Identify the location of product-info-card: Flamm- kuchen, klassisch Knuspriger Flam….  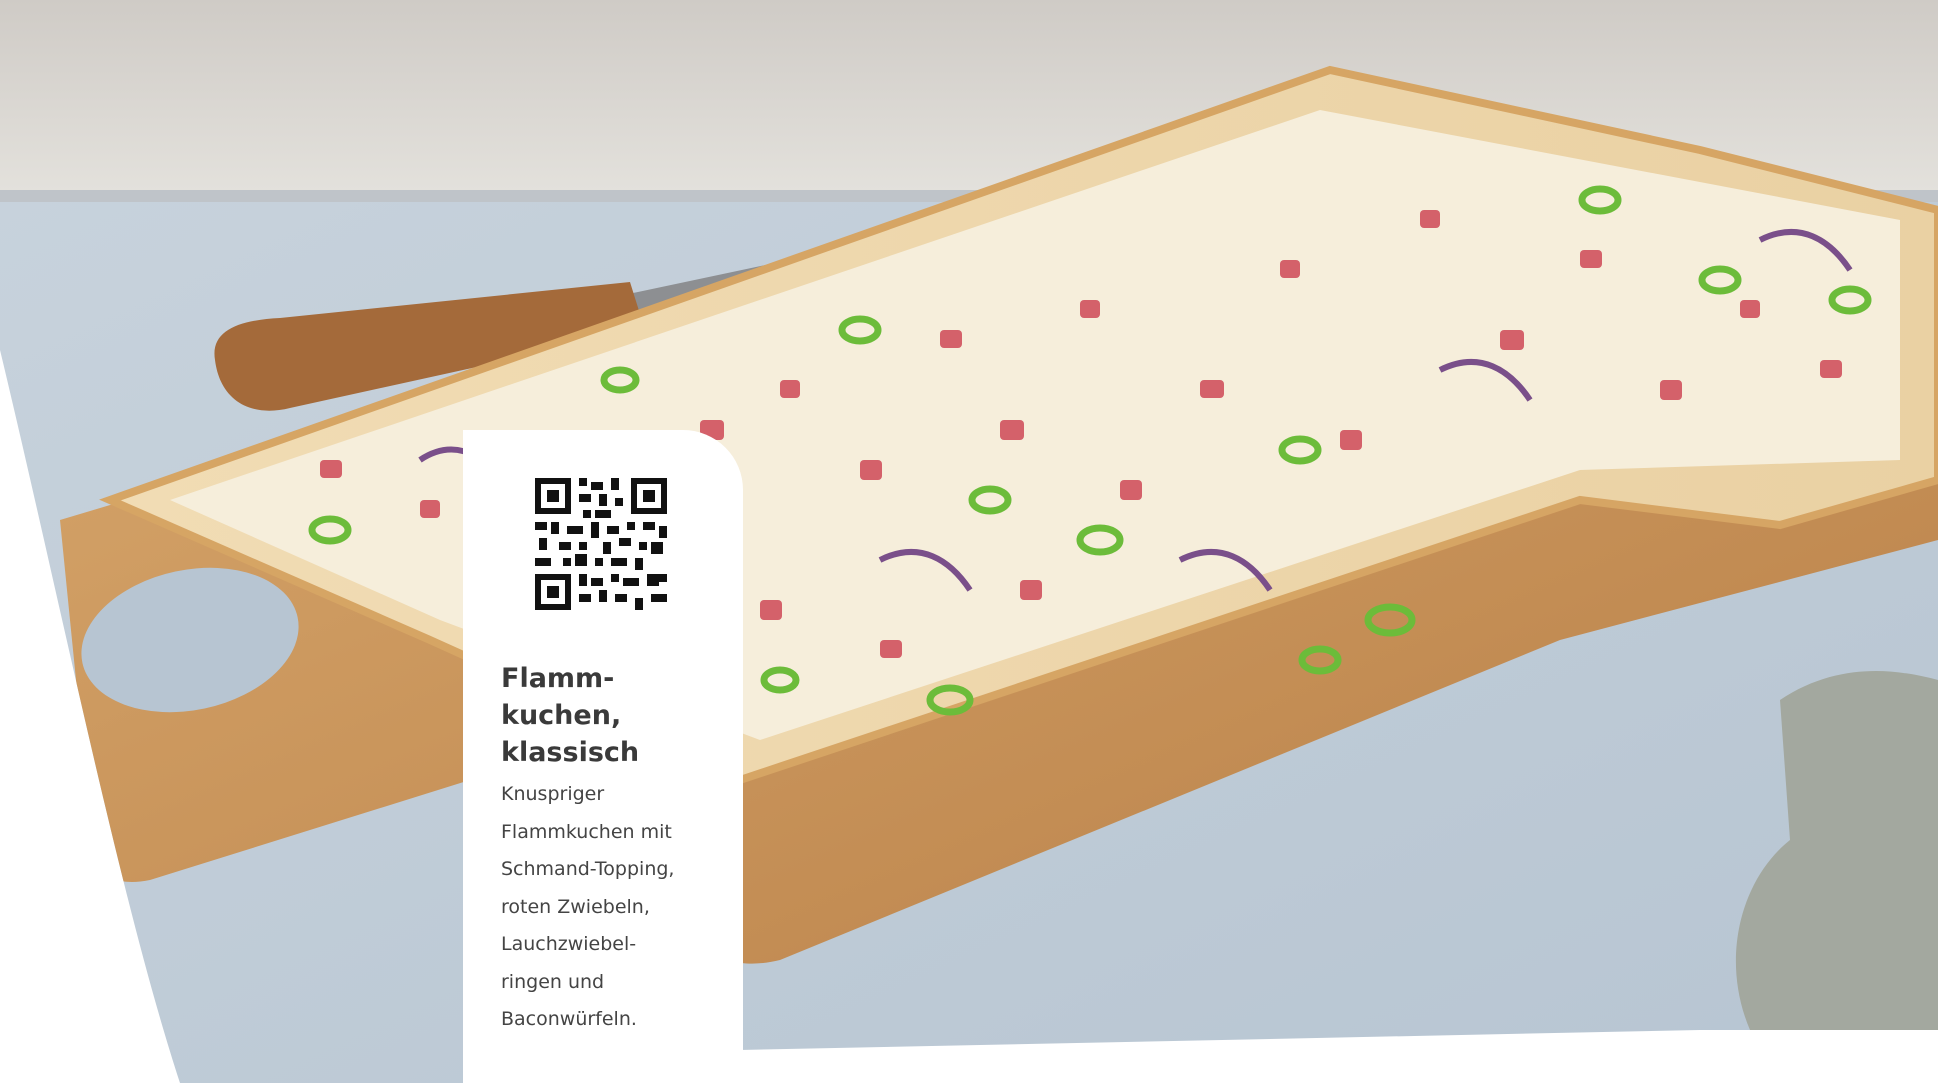
(603, 756).